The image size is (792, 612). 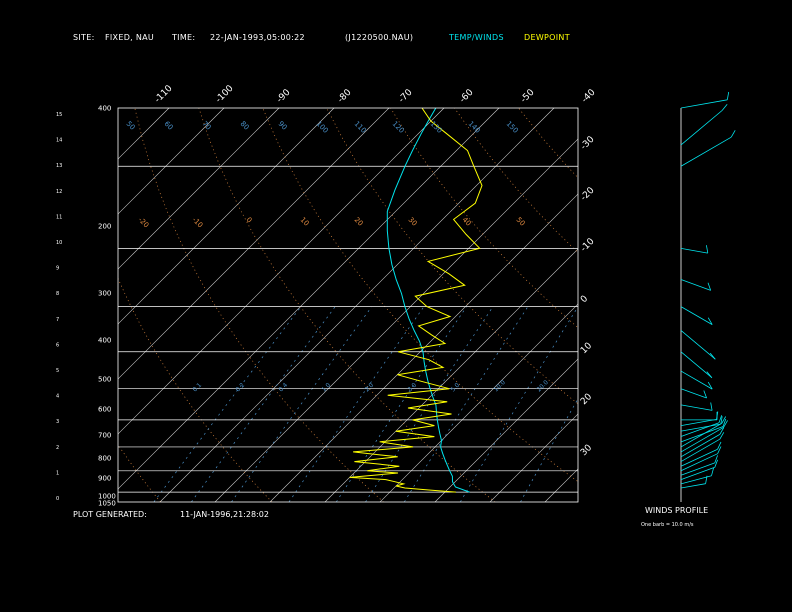 I want to click on mixing-ratio-label: 0.2, so click(x=240, y=388).